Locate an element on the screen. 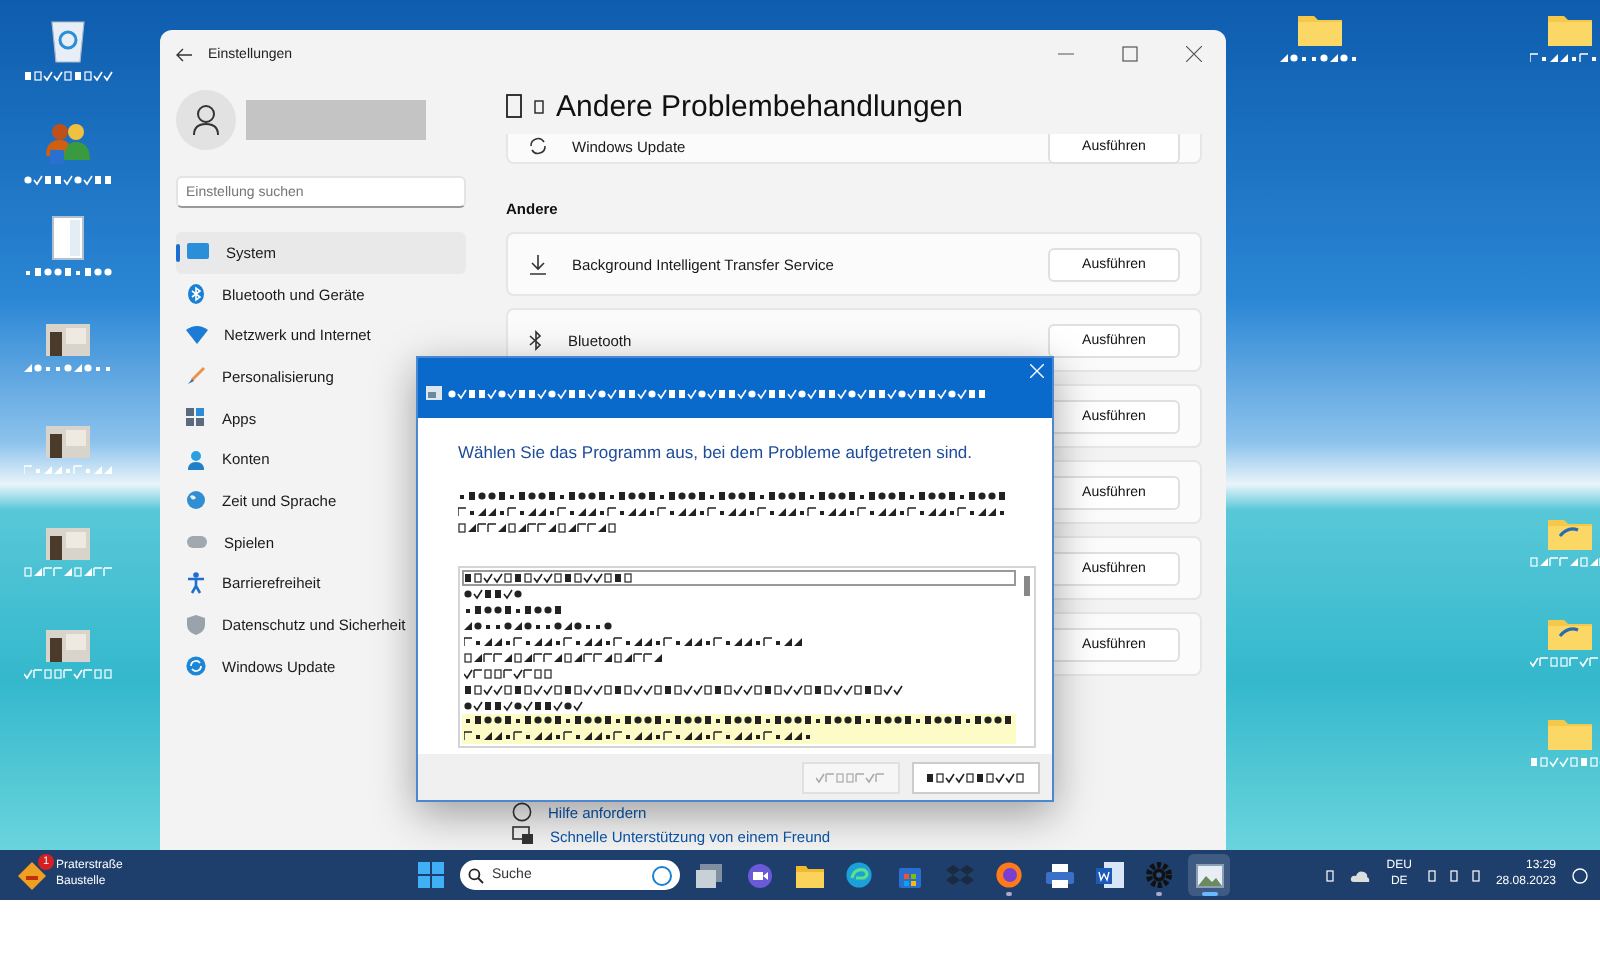  person-icon is located at coordinates (196, 459).